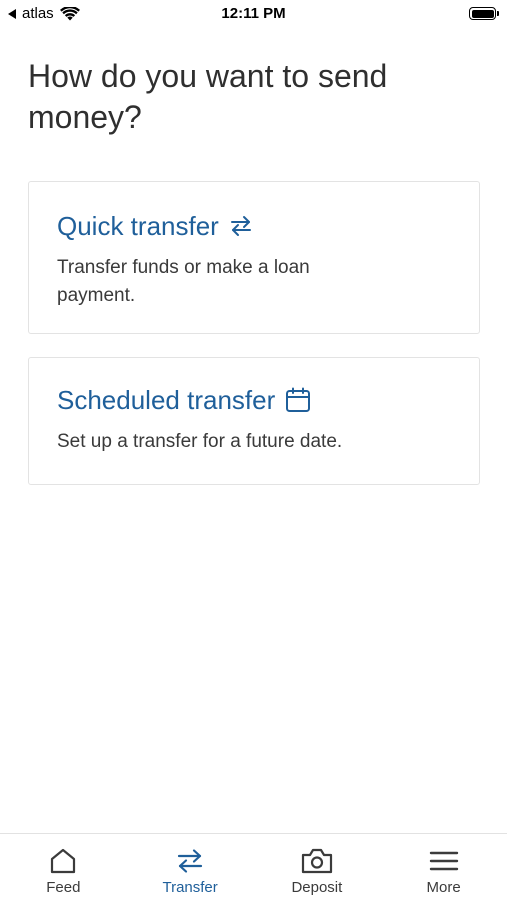 The width and height of the screenshot is (507, 900). What do you see at coordinates (200, 441) in the screenshot?
I see `scheduled-transfer-description: Set up a transfer for a future date.` at bounding box center [200, 441].